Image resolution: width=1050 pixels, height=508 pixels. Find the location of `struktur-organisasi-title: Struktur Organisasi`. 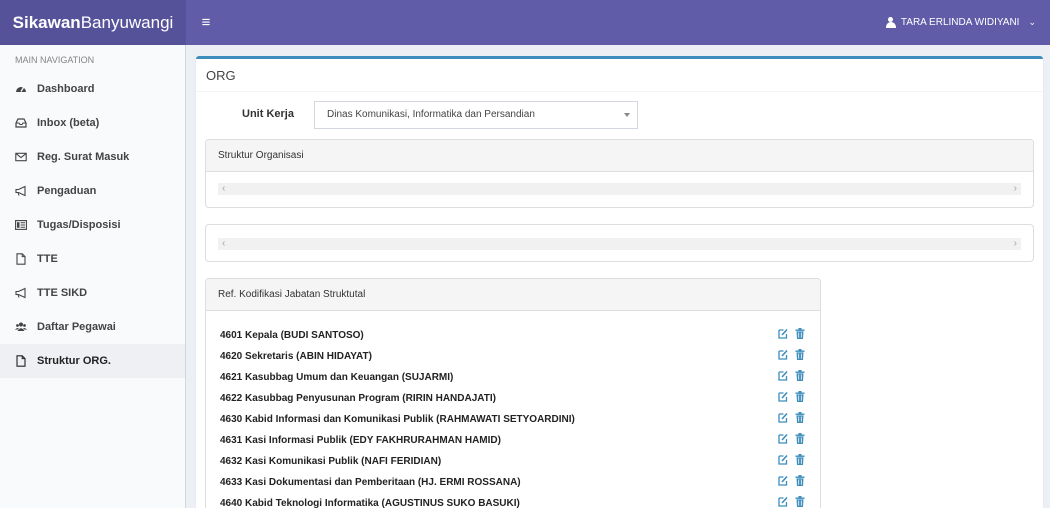

struktur-organisasi-title: Struktur Organisasi is located at coordinates (619, 156).